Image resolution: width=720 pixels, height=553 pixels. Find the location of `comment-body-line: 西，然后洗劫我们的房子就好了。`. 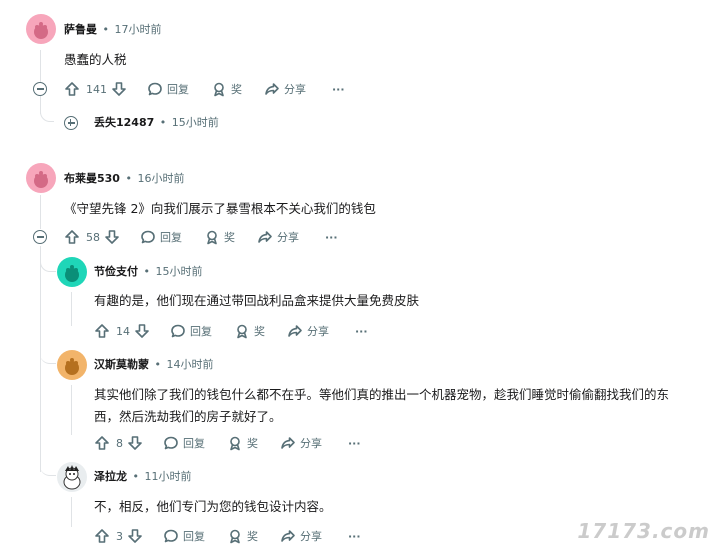

comment-body-line: 西，然后洗劫我们的房子就好了。 is located at coordinates (188, 416).